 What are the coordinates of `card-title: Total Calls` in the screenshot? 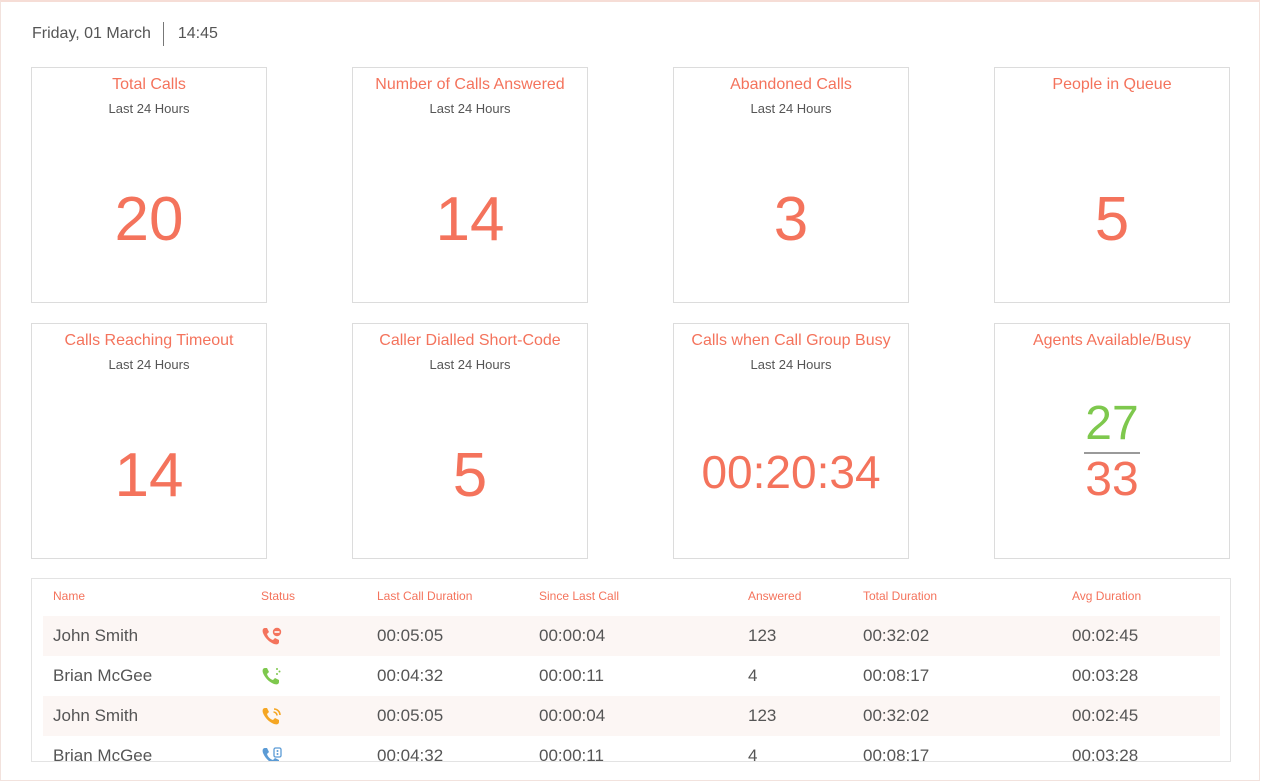 It's located at (149, 84).